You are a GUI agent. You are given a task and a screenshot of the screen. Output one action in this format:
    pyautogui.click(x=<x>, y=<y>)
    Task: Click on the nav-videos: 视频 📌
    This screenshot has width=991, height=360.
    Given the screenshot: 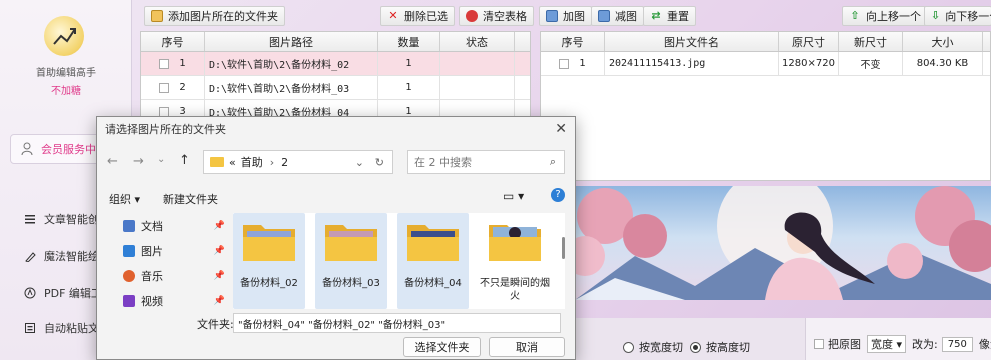 What is the action you would take?
    pyautogui.click(x=170, y=300)
    